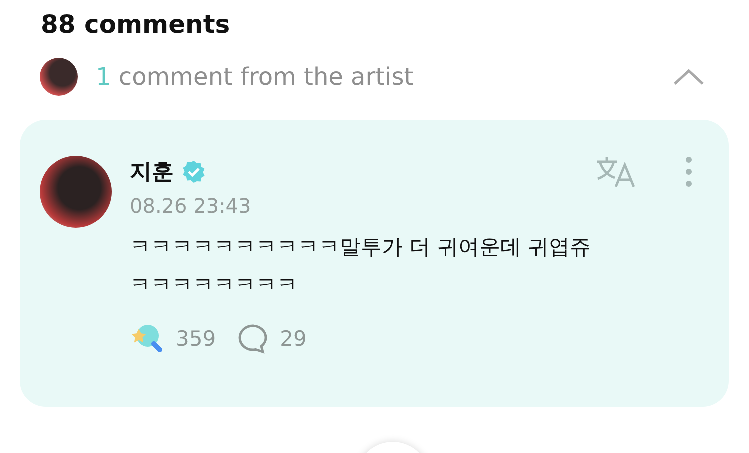  Describe the element at coordinates (361, 266) in the screenshot. I see `comment-text: ㅋㅋㅋㅋㅋㅋㅋㅋㅋㅋ말투가 더 귀여운데 귀엽쥬 ㅋㅋㅋㅋㅋㅋㅋㅋ` at that location.